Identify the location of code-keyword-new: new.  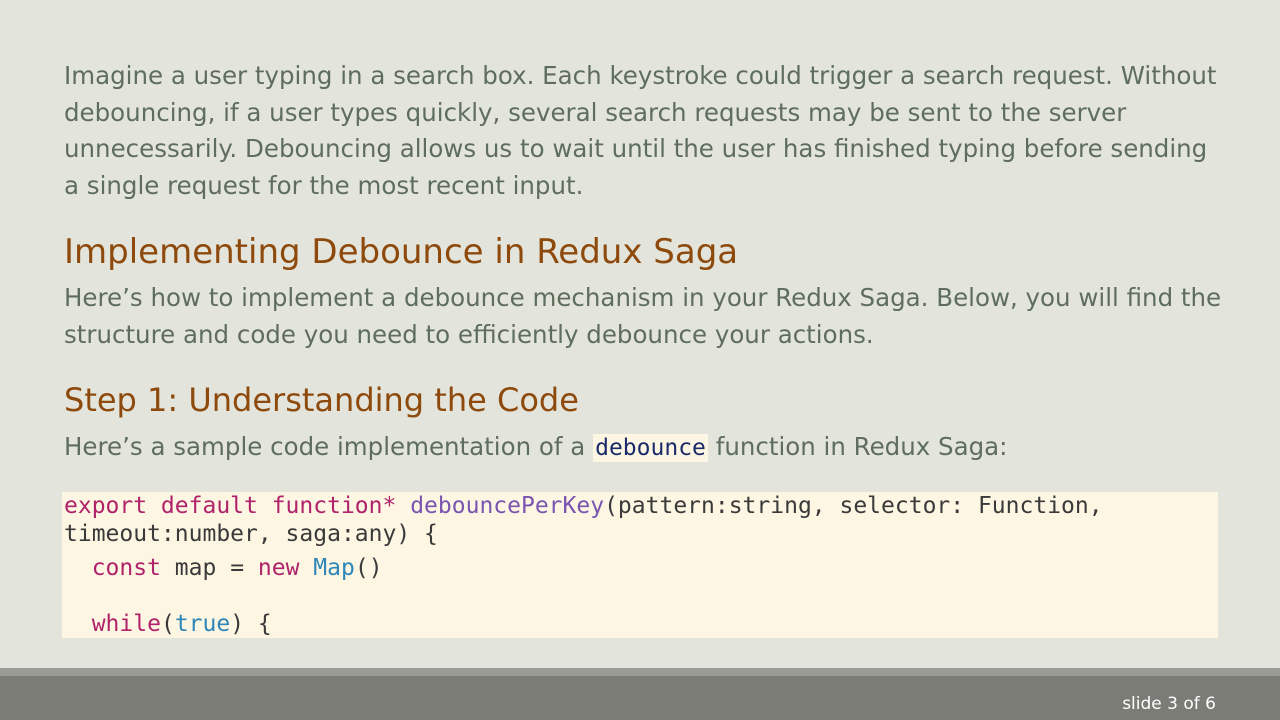
(278, 568).